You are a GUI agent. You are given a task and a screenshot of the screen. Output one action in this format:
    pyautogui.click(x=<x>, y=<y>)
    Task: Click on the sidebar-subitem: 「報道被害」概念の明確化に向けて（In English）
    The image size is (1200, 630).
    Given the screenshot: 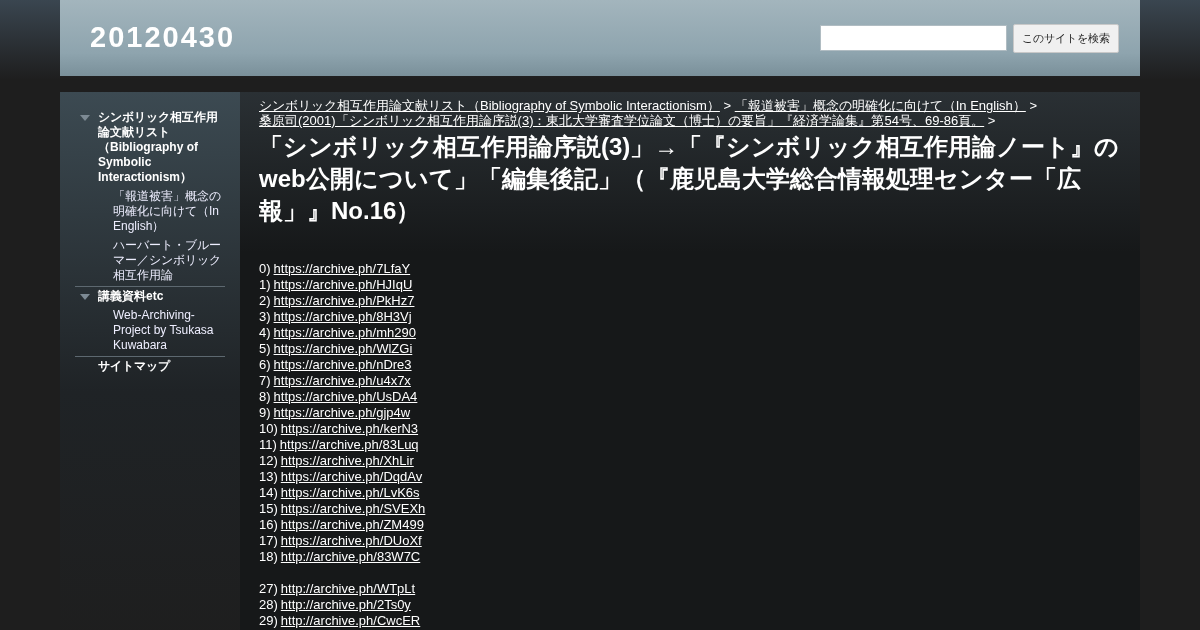 What is the action you would take?
    pyautogui.click(x=168, y=211)
    